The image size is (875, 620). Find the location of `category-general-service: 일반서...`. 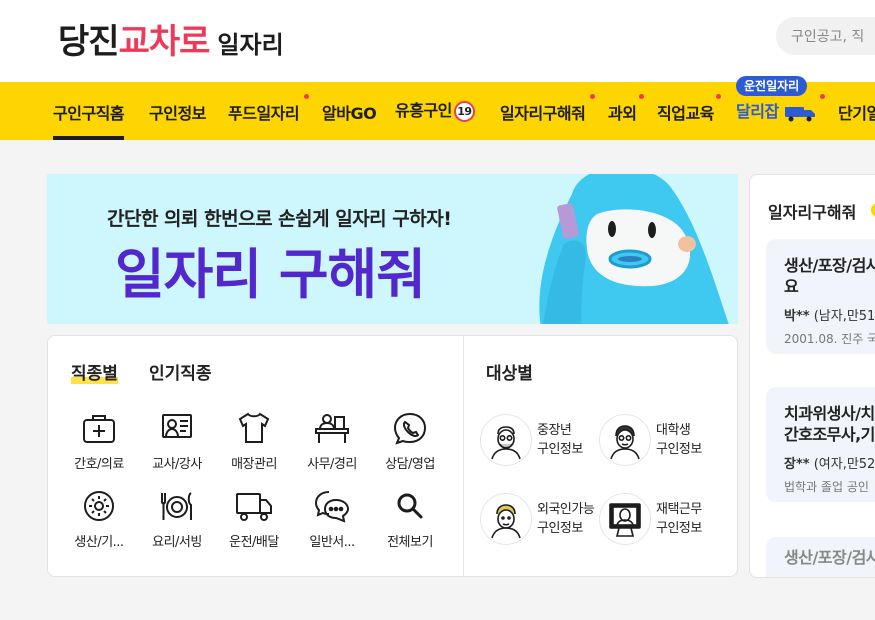

category-general-service: 일반서... is located at coordinates (332, 519).